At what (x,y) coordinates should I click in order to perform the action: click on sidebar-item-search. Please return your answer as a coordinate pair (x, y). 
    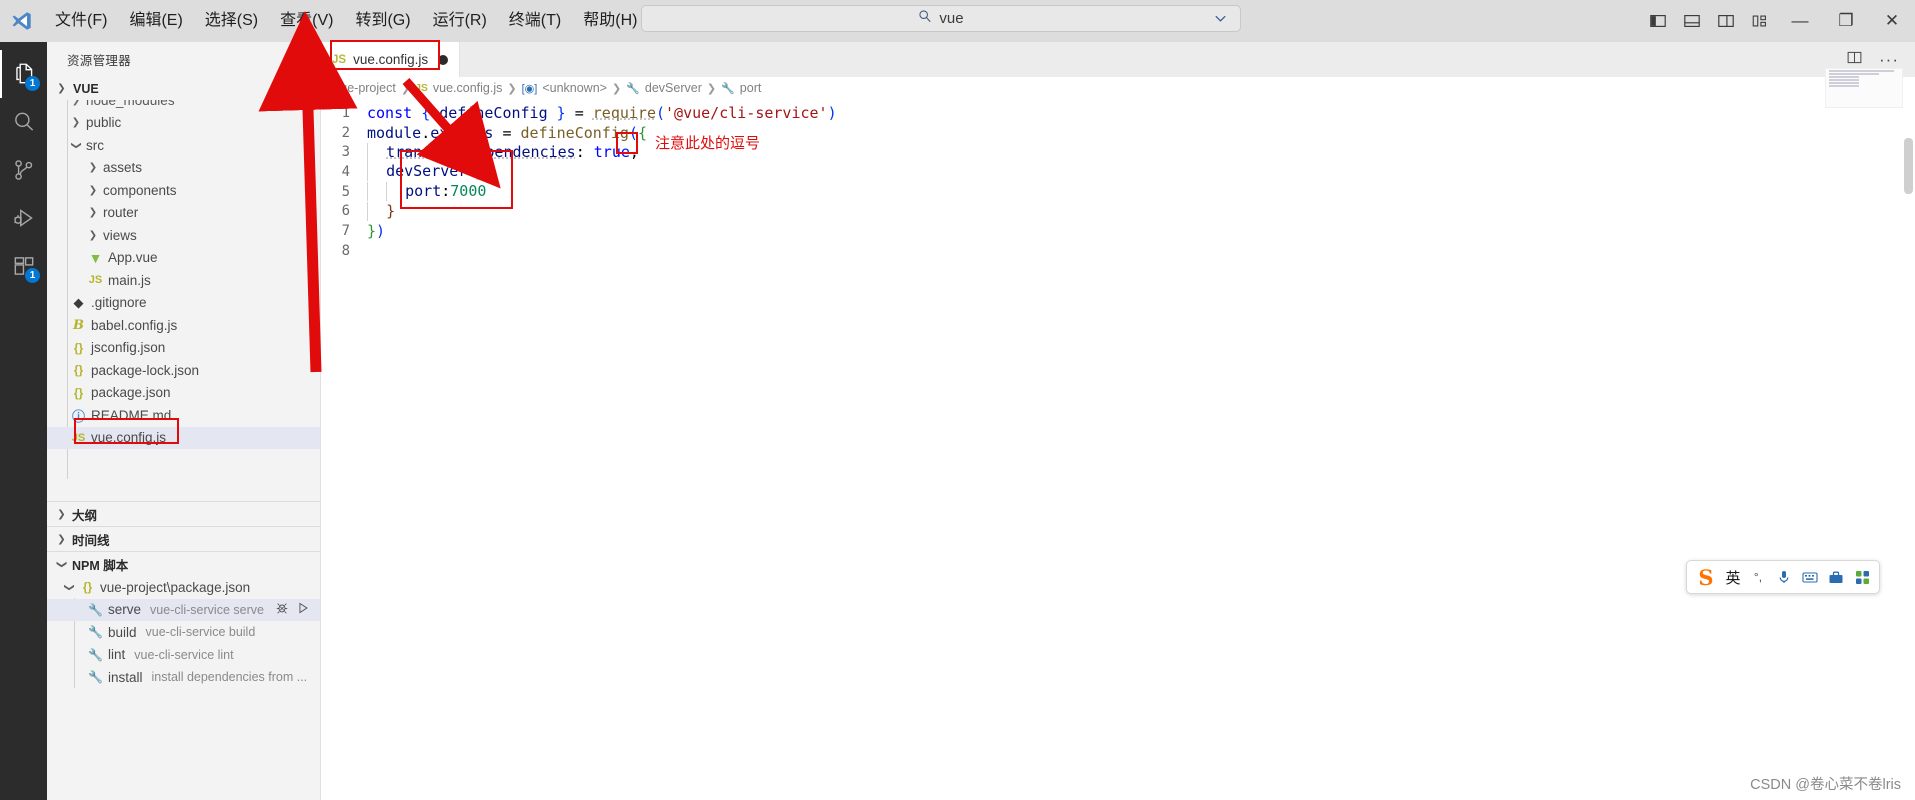
    Looking at the image, I should click on (23, 122).